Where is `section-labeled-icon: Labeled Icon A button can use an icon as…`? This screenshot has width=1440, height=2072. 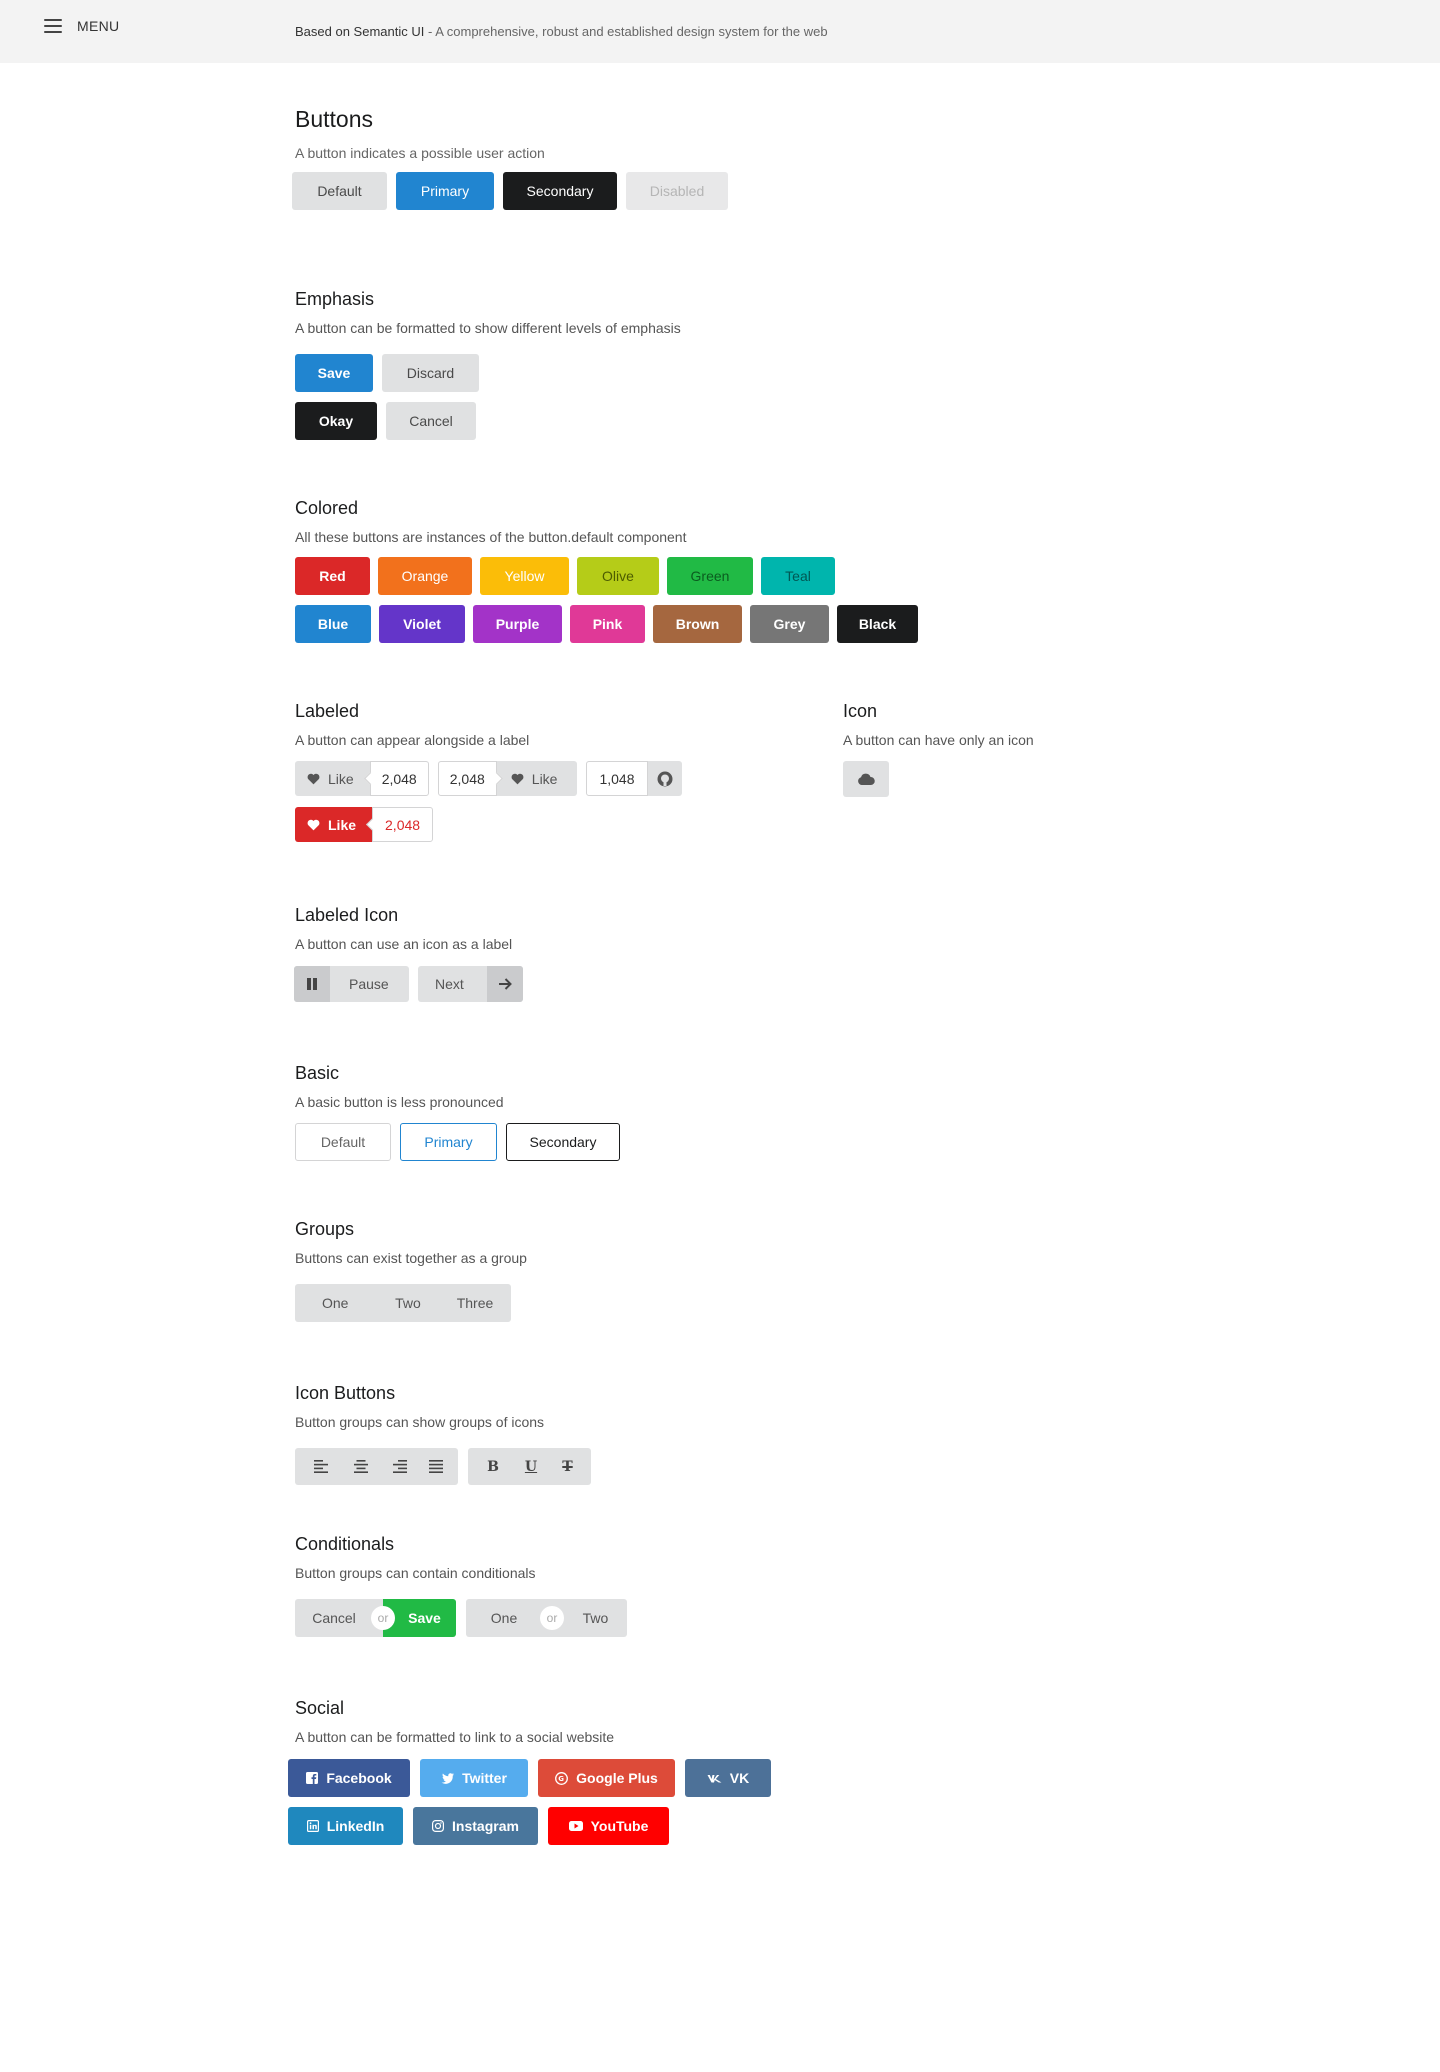
section-labeled-icon: Labeled Icon A button can use an icon as… is located at coordinates (408, 953).